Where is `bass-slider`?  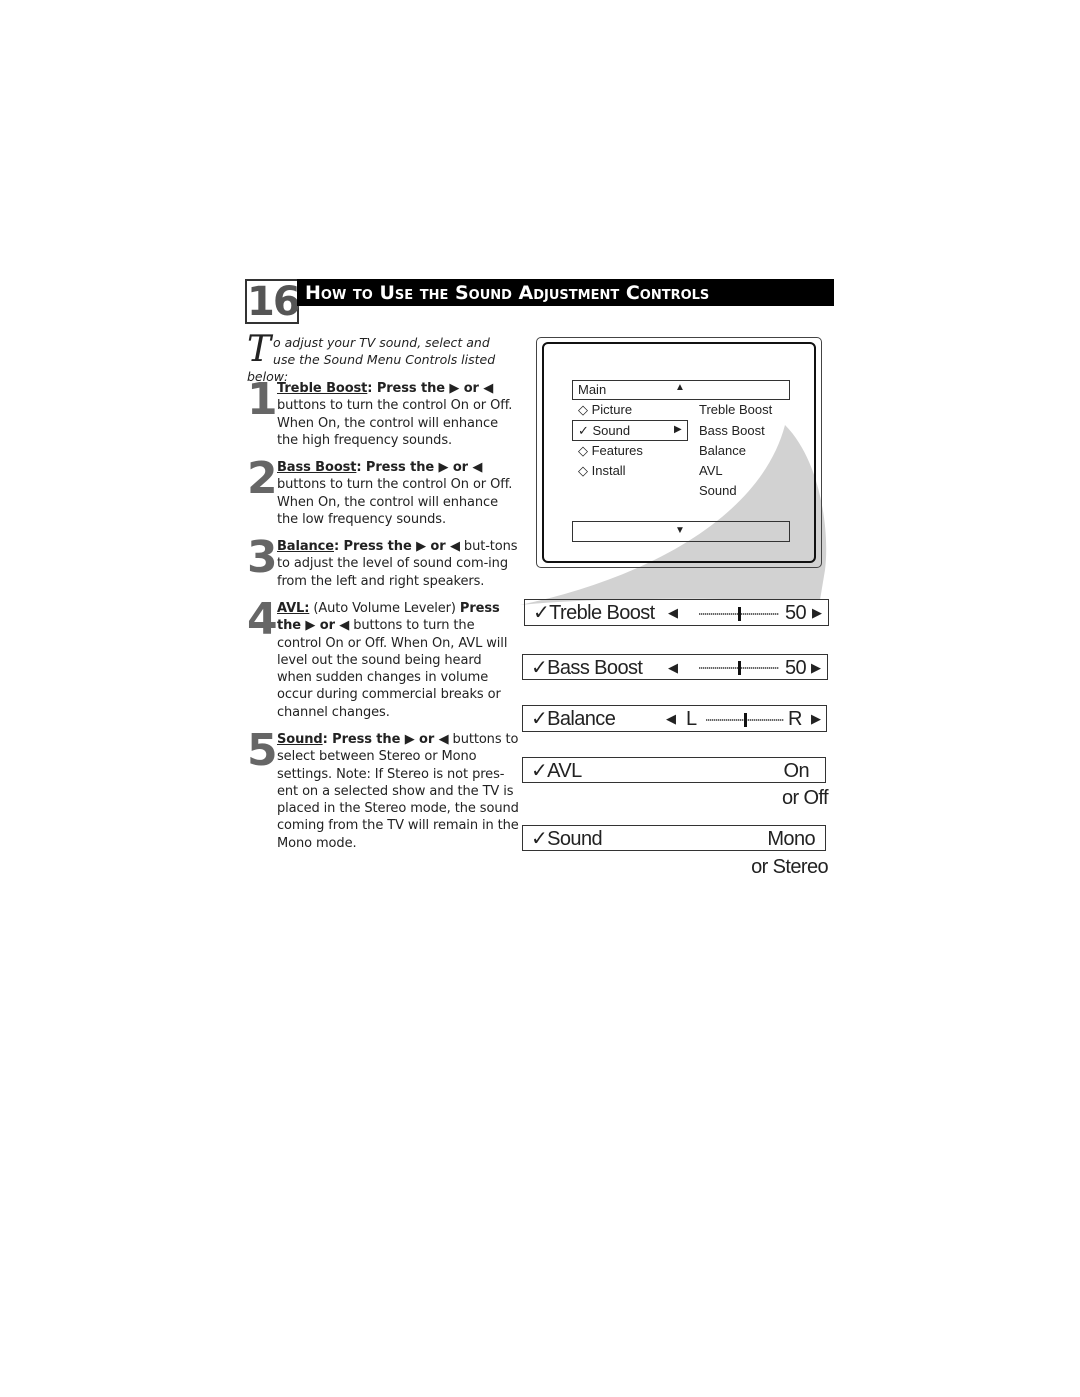 bass-slider is located at coordinates (739, 668).